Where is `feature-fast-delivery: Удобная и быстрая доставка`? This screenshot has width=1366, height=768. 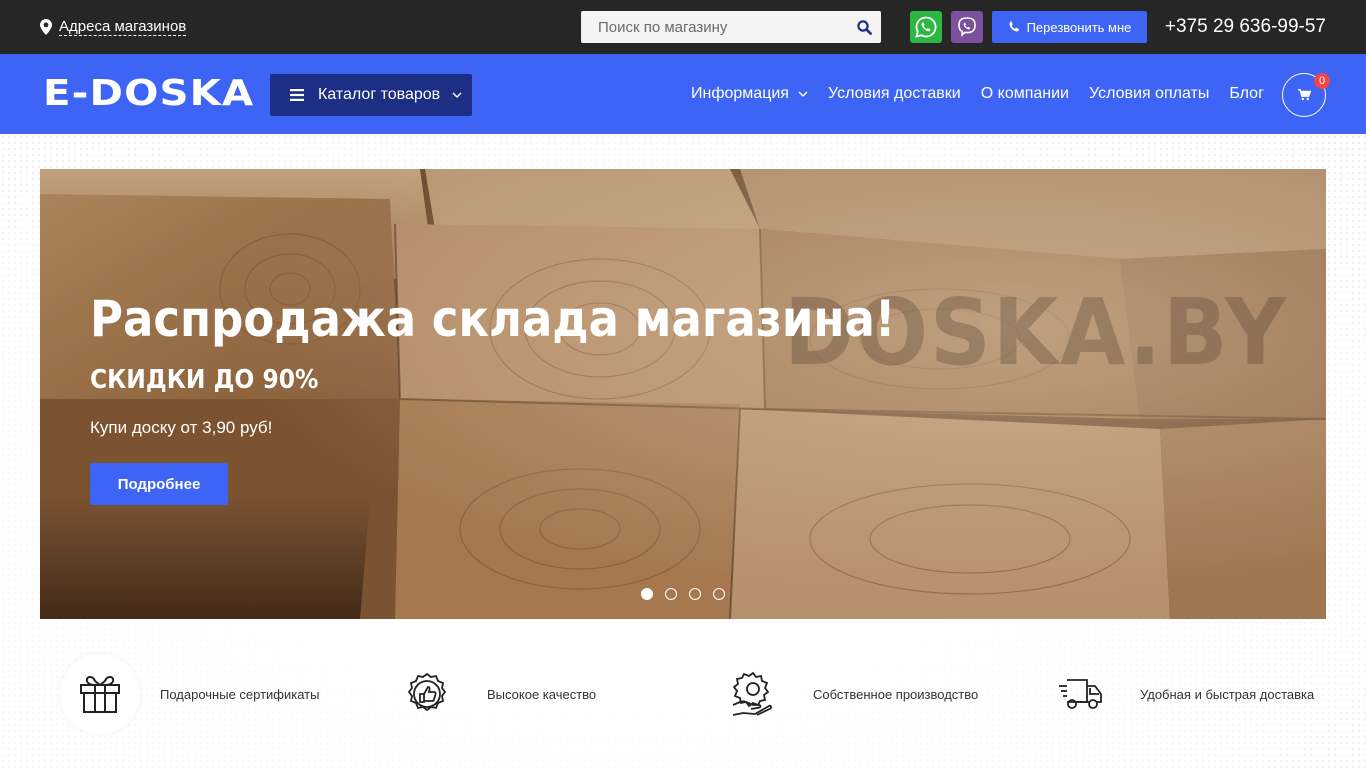 feature-fast-delivery: Удобная и быстрая доставка is located at coordinates (1177, 694).